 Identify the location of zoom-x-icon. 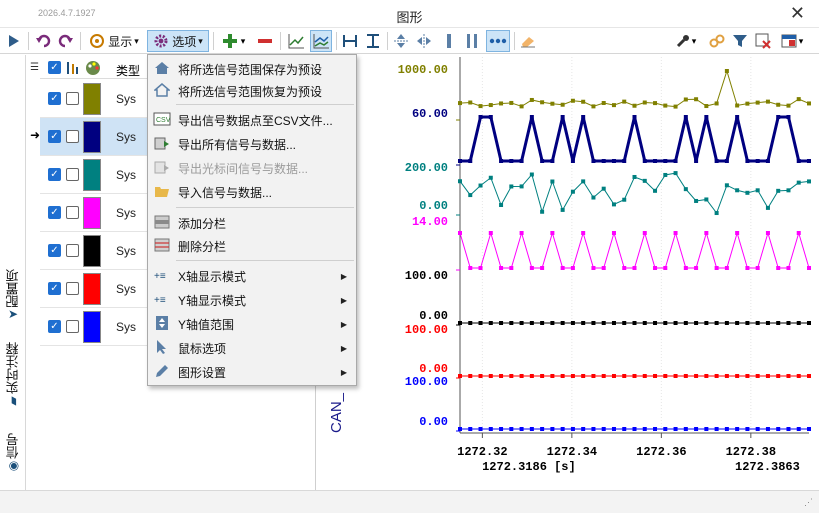
(424, 41).